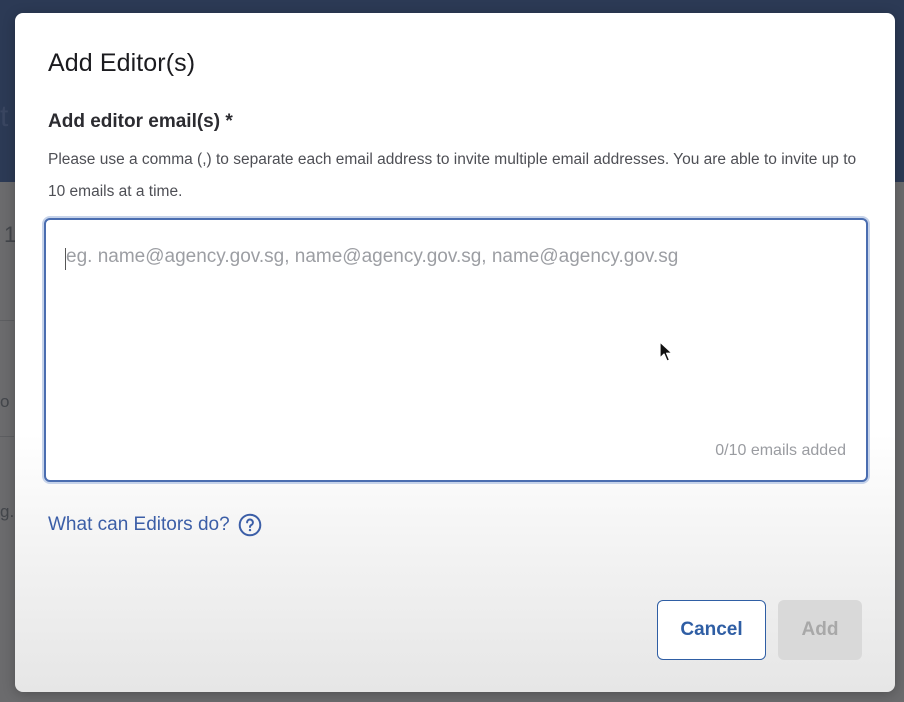 The image size is (904, 702). What do you see at coordinates (140, 121) in the screenshot?
I see `editor-email-label: Add editor email(s) *` at bounding box center [140, 121].